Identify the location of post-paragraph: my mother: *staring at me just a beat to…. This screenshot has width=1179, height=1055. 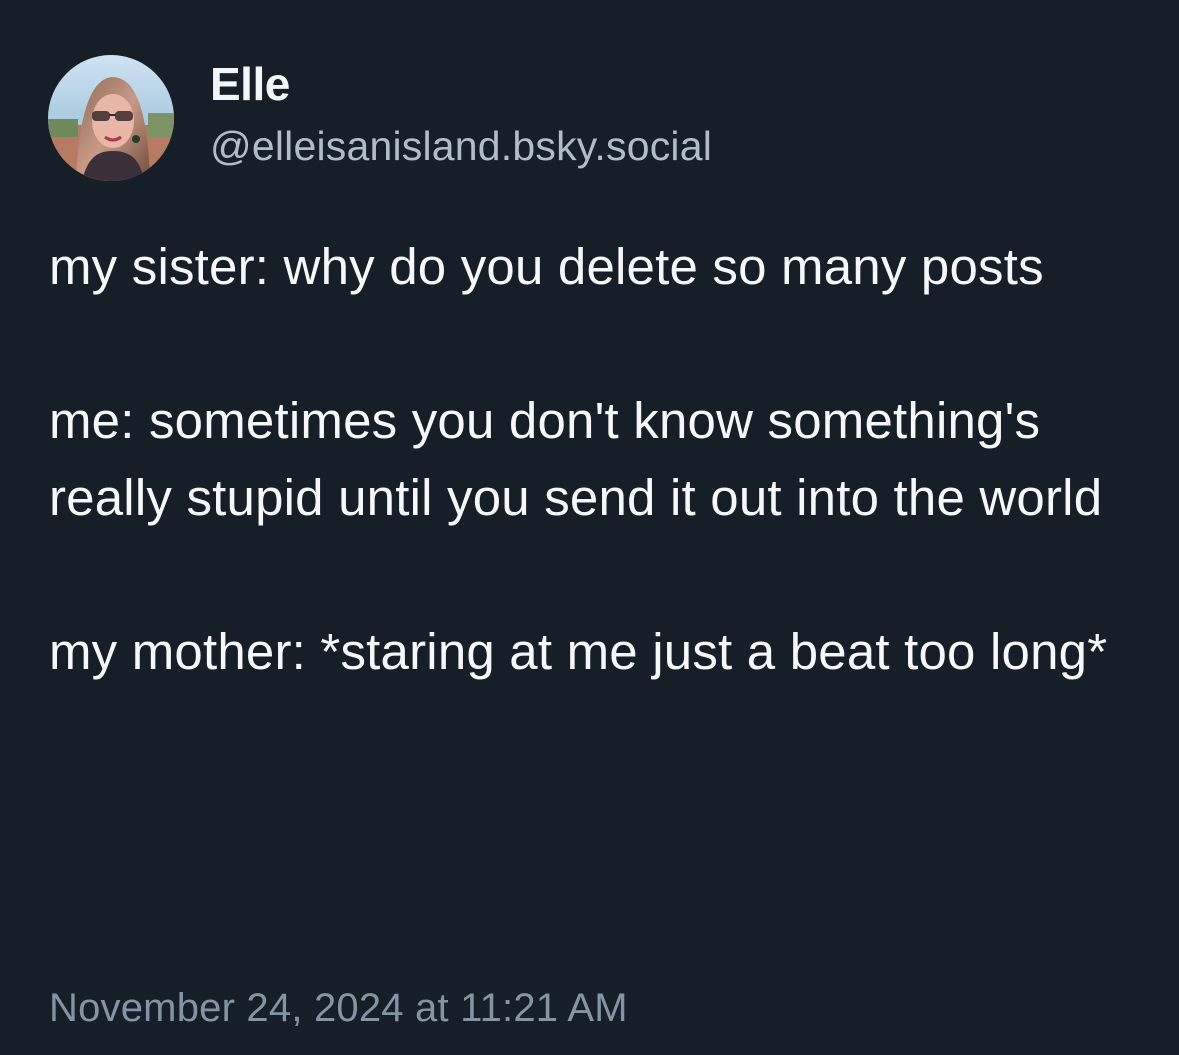
(578, 651).